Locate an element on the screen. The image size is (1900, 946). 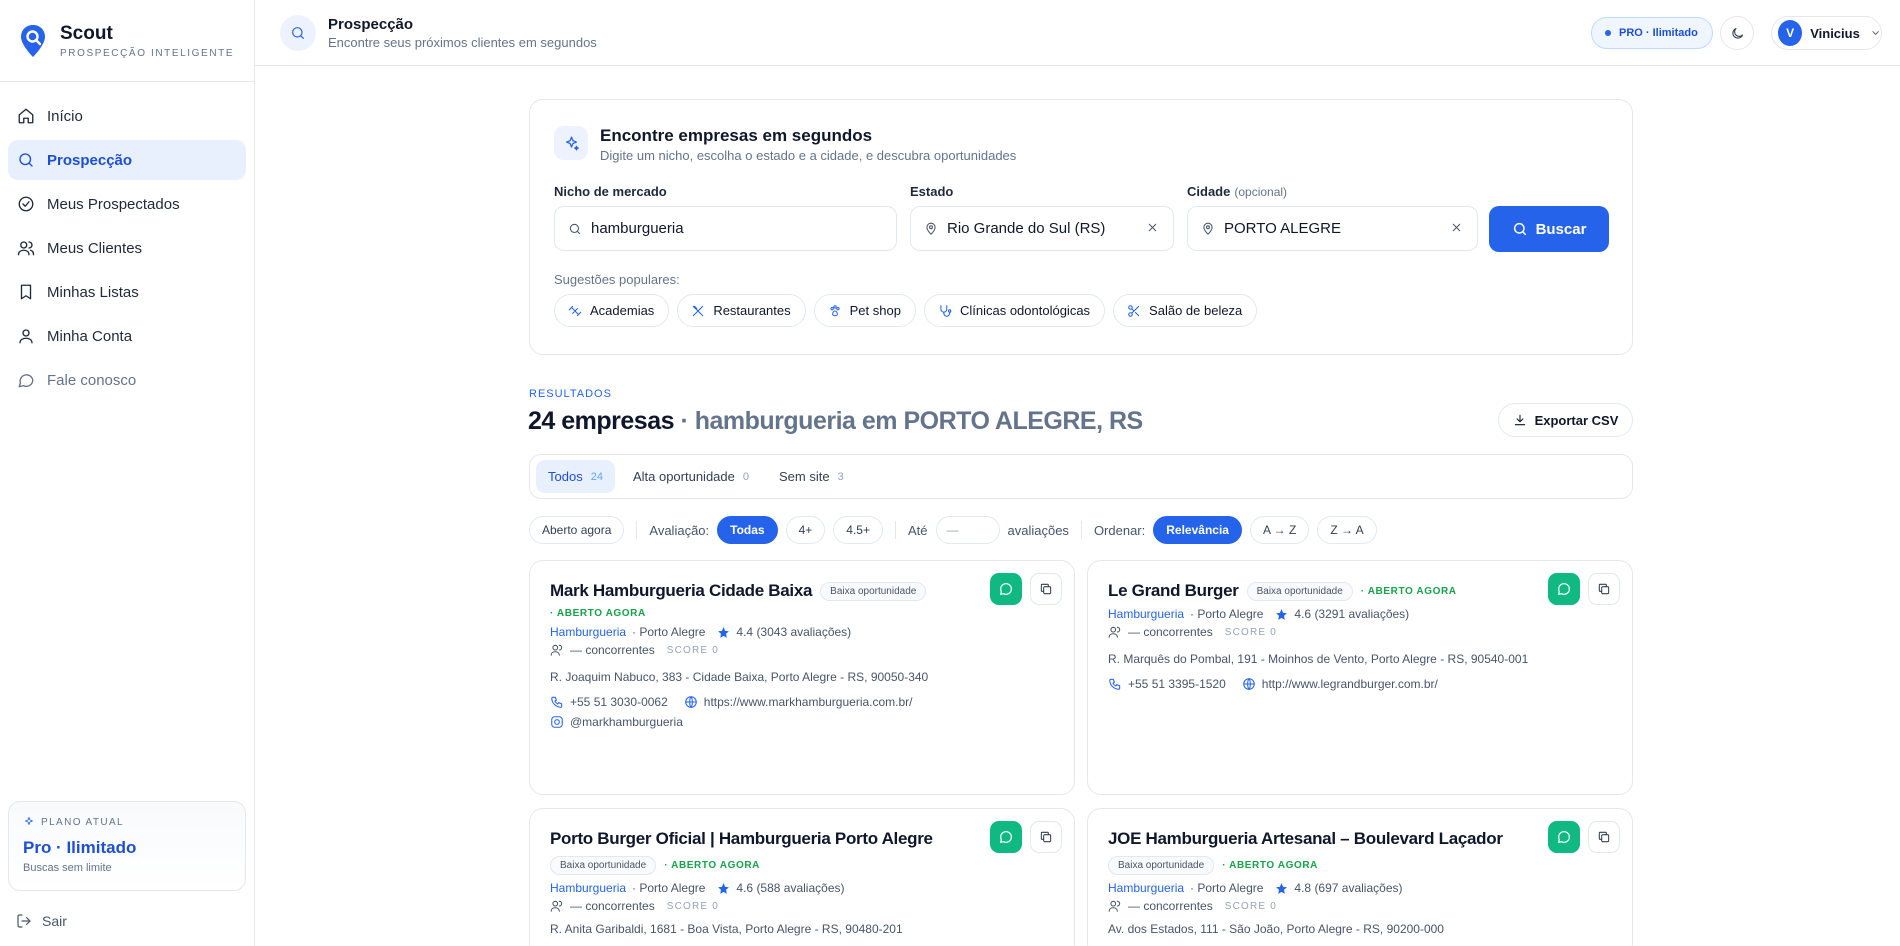
user-menu: V Vinicius is located at coordinates (1826, 33).